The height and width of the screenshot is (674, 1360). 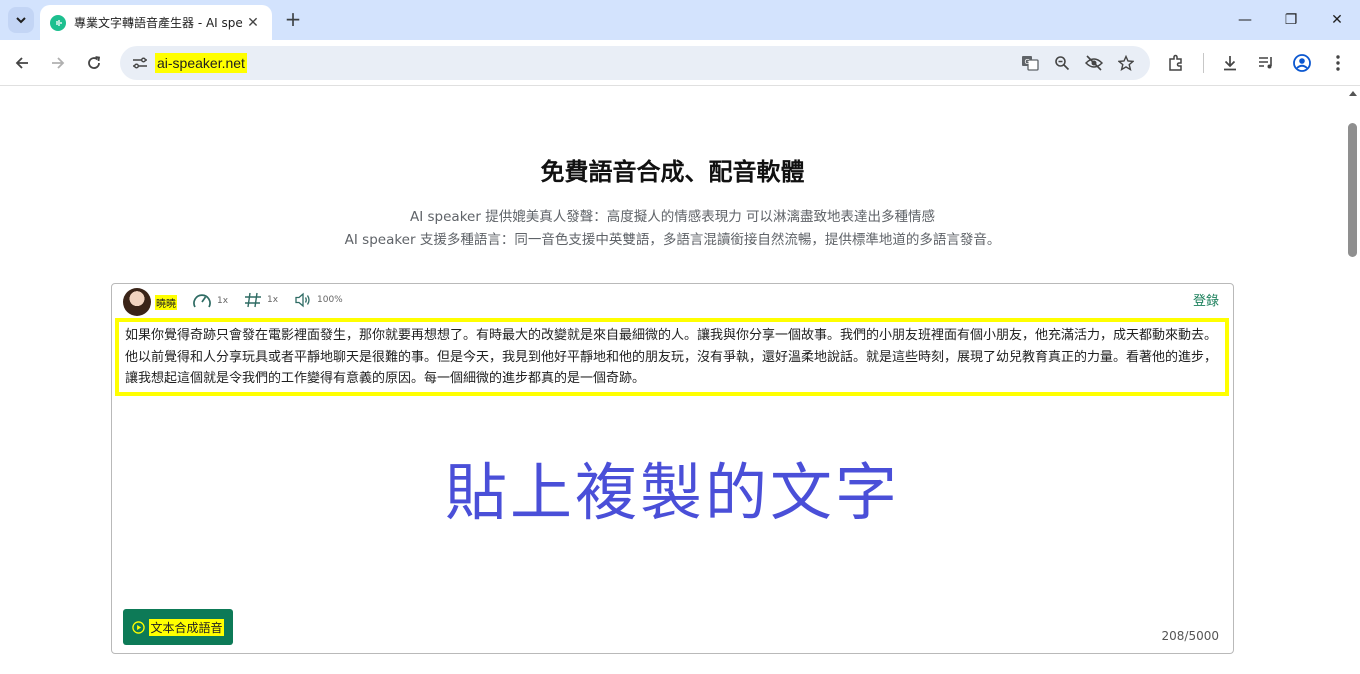 What do you see at coordinates (1230, 63) in the screenshot?
I see `download-icon` at bounding box center [1230, 63].